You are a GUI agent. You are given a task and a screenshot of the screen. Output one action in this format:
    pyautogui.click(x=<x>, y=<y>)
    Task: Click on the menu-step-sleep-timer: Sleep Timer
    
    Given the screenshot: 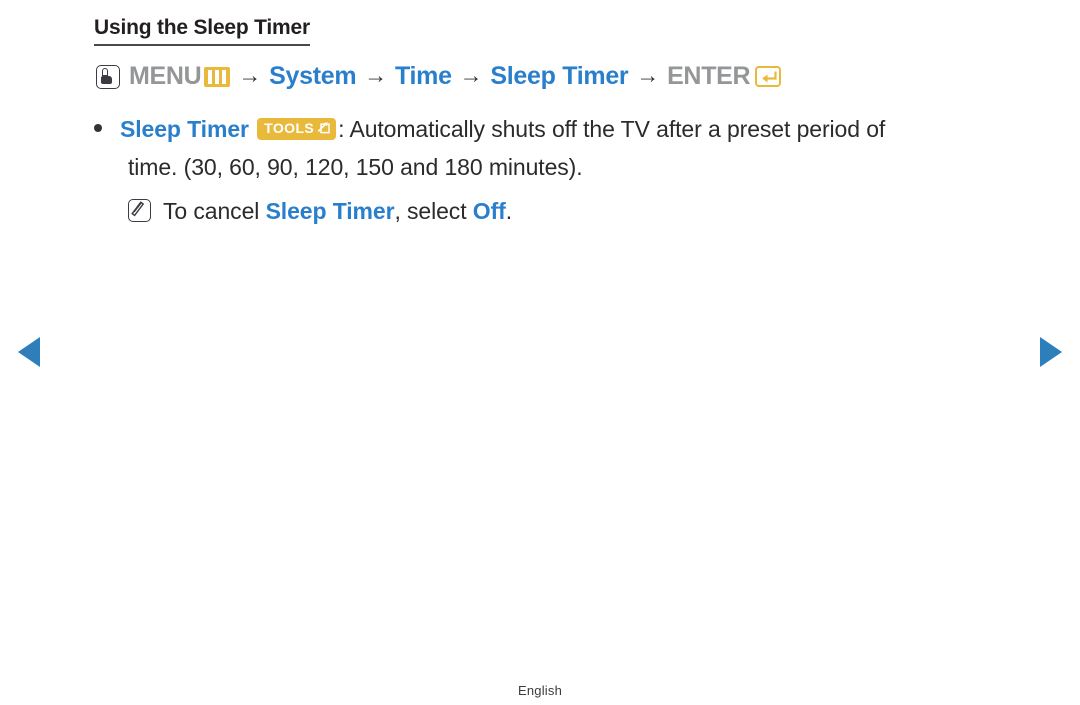 What is the action you would take?
    pyautogui.click(x=559, y=76)
    